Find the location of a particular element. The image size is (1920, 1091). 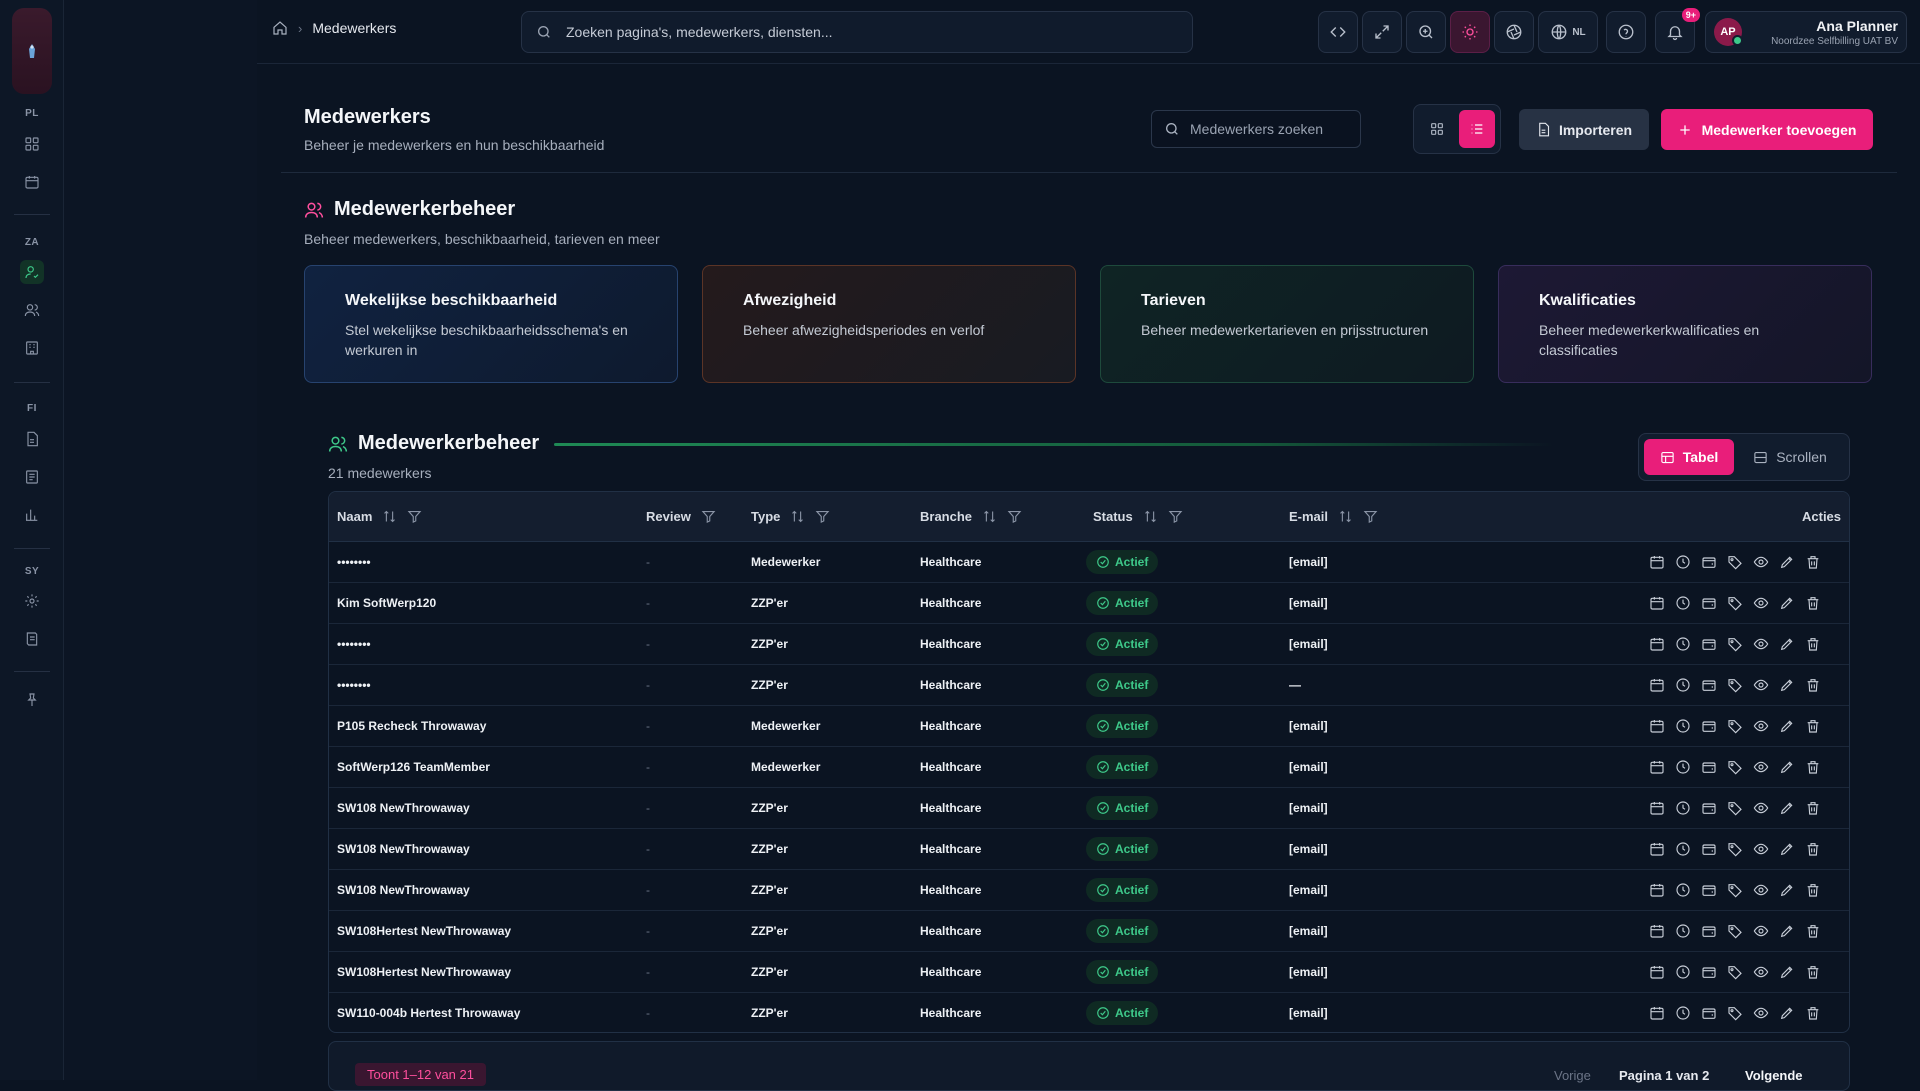

home-icon is located at coordinates (280, 28).